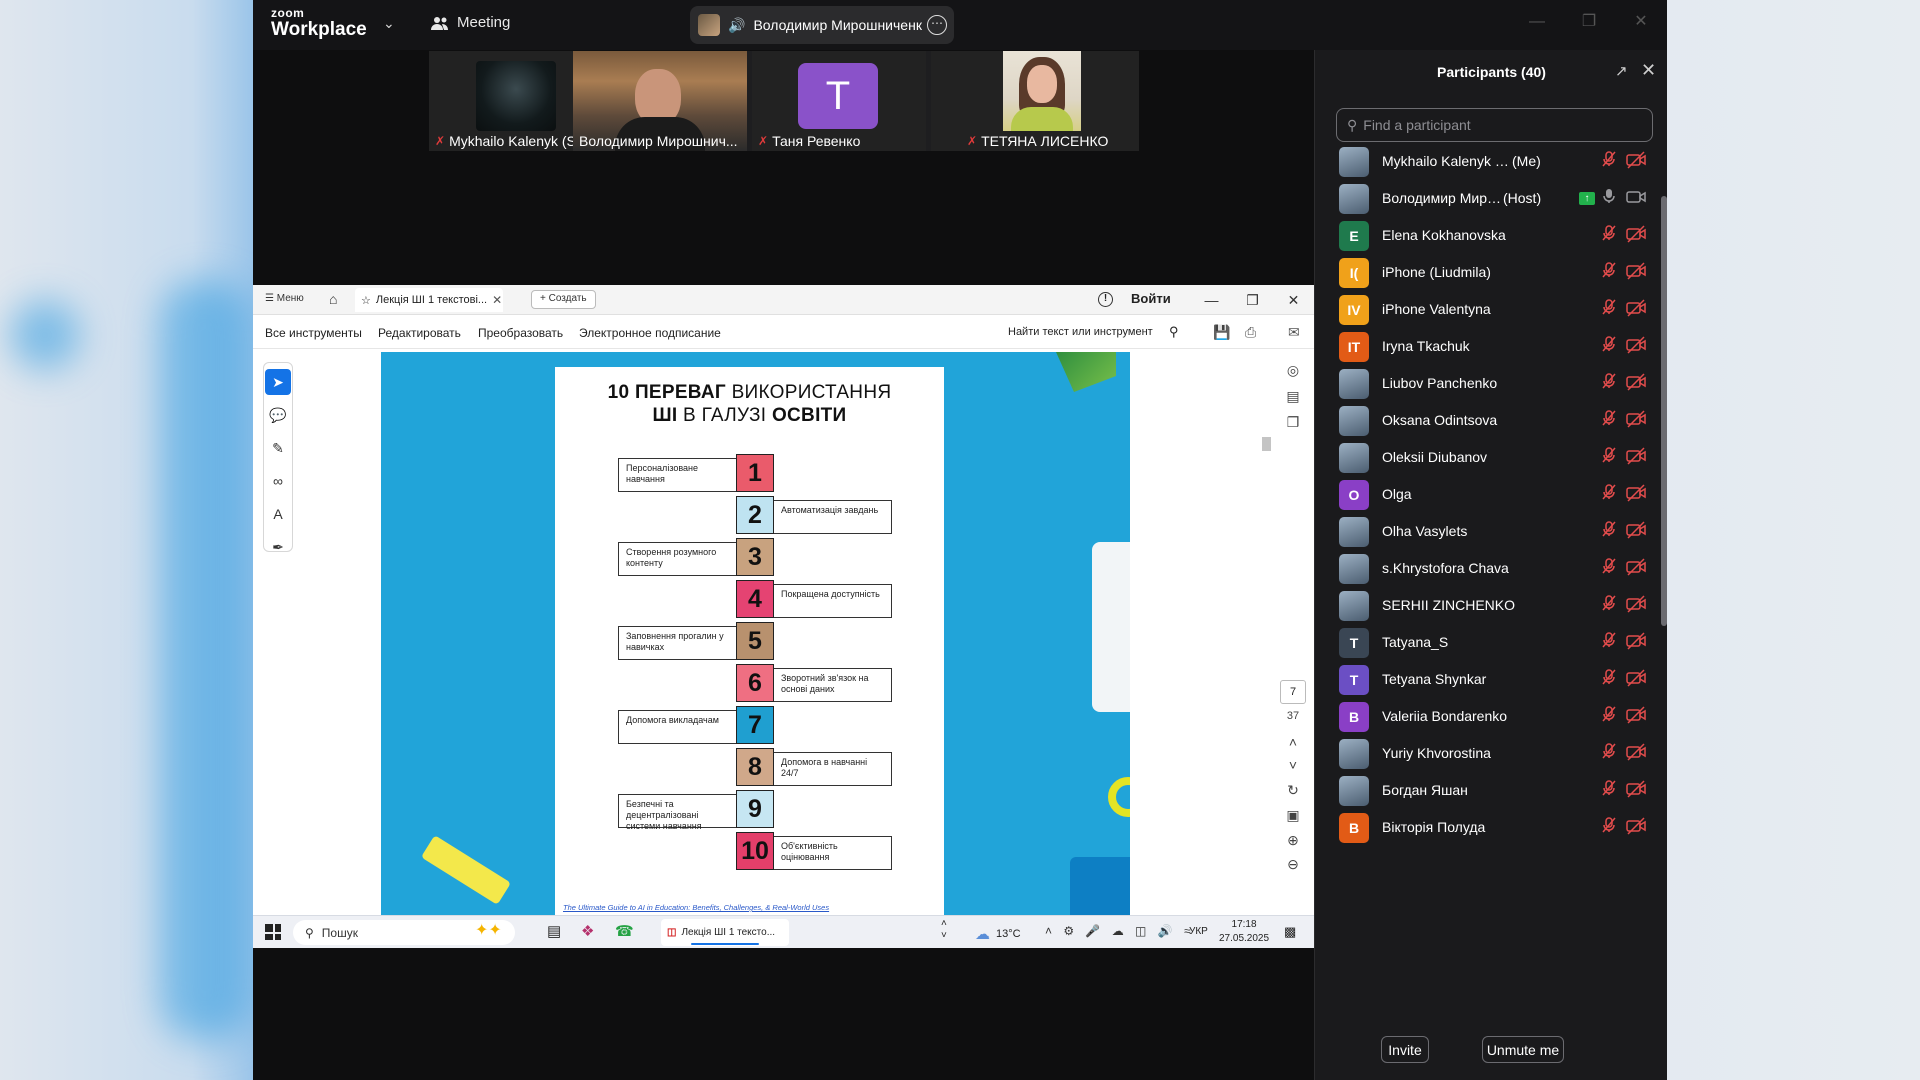  I want to click on sign-icon: ✒, so click(278, 547).